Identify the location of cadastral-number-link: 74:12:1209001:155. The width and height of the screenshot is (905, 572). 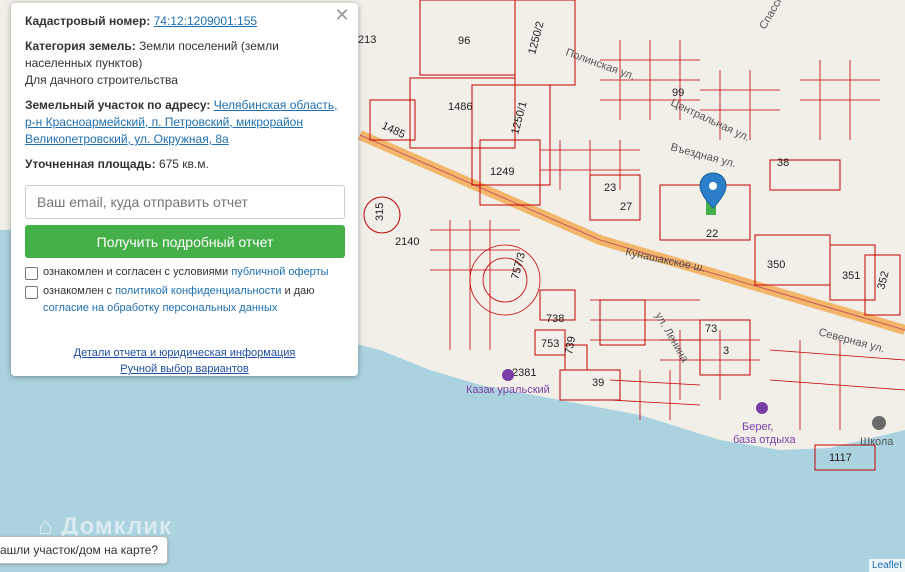
(205, 21).